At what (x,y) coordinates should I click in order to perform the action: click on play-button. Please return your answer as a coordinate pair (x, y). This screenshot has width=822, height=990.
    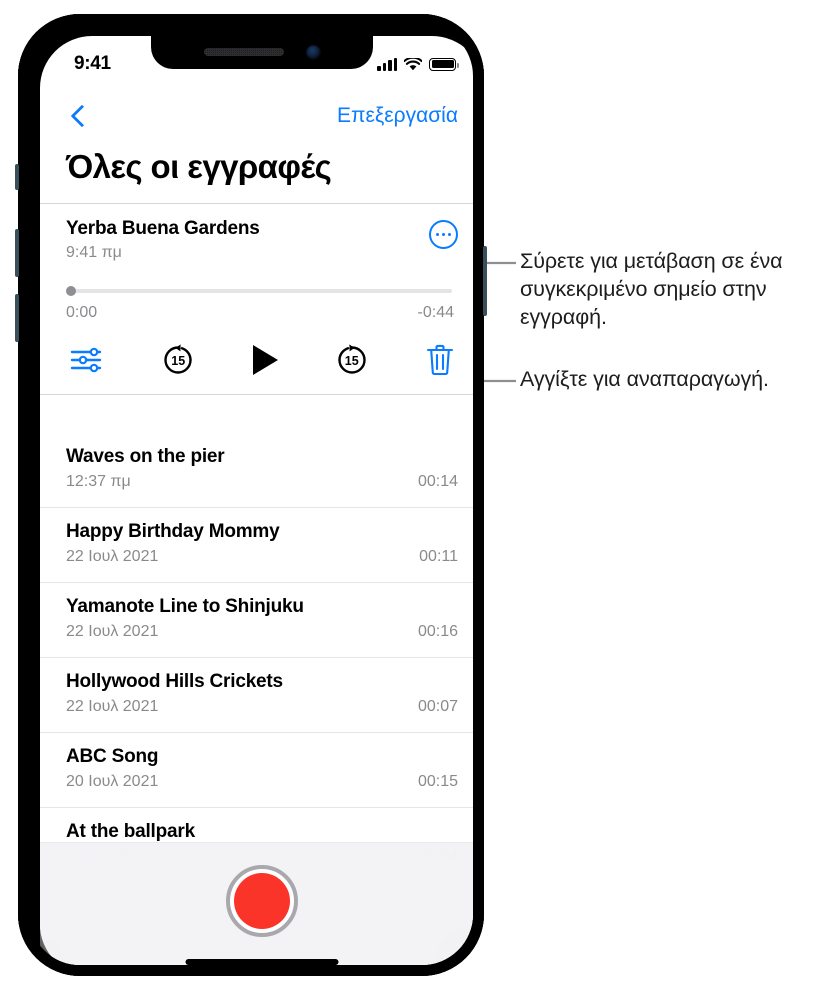
    Looking at the image, I should click on (265, 360).